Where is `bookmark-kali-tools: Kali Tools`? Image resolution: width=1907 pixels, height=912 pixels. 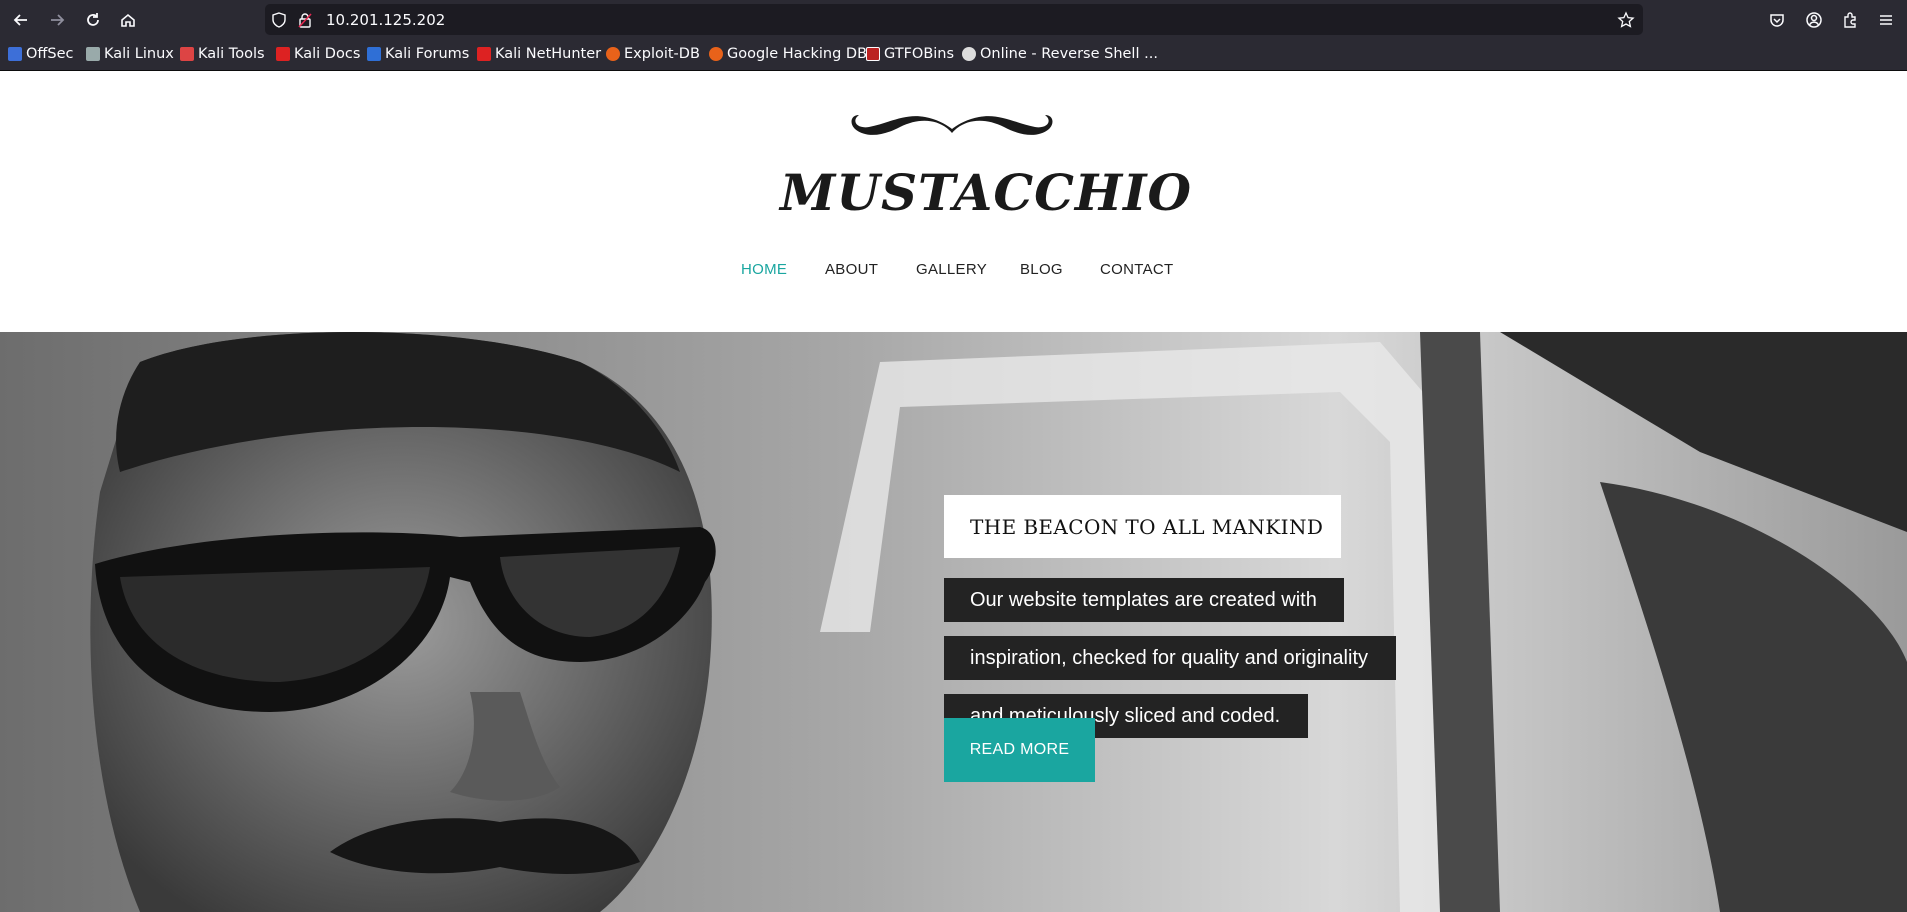 bookmark-kali-tools: Kali Tools is located at coordinates (222, 54).